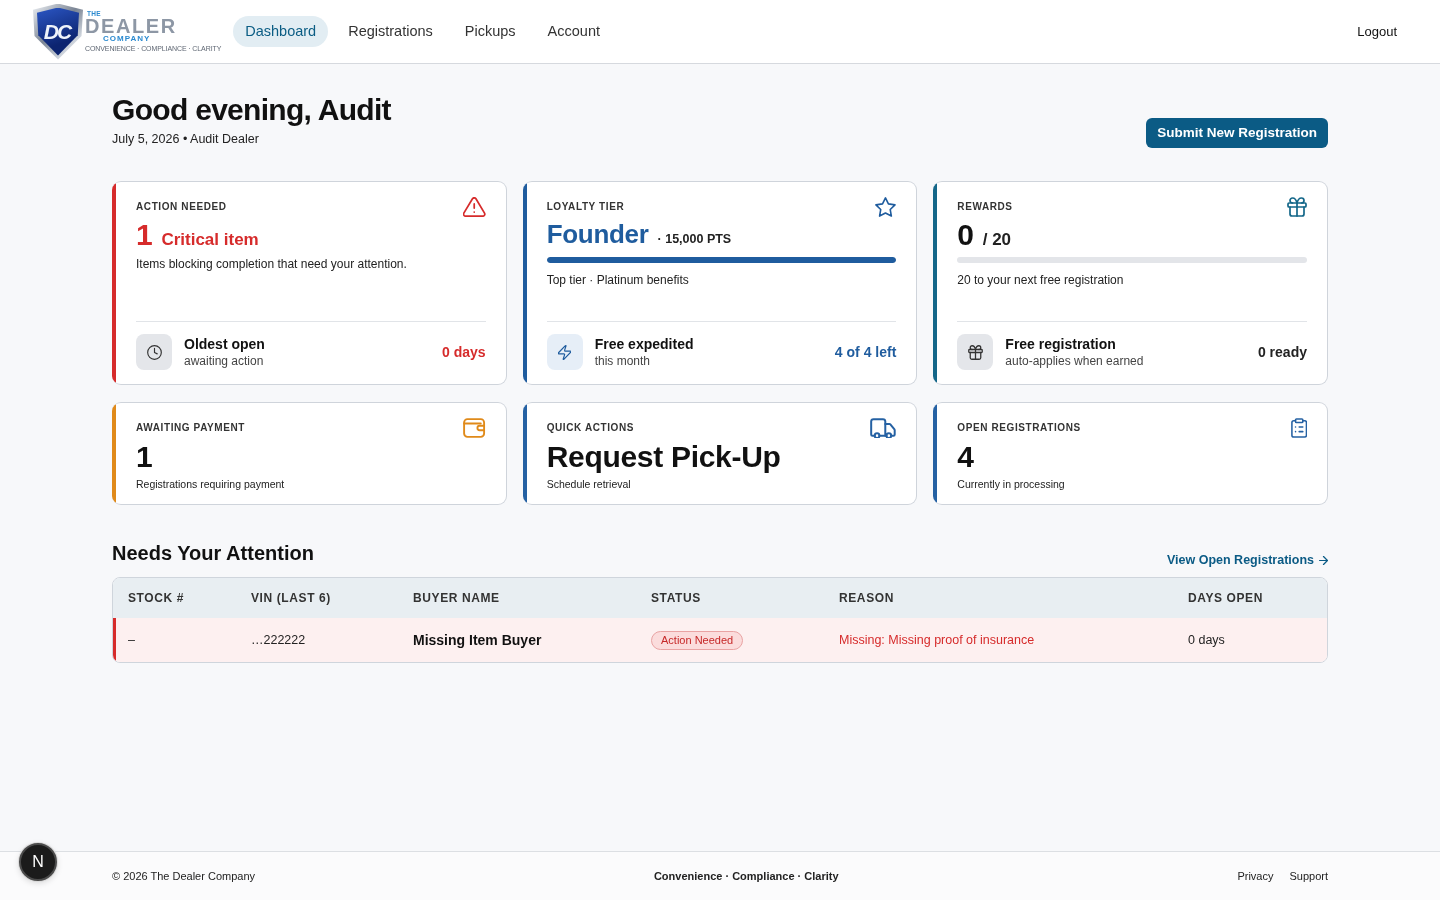 The width and height of the screenshot is (1440, 900). I want to click on stat-title: Oldest open, so click(225, 344).